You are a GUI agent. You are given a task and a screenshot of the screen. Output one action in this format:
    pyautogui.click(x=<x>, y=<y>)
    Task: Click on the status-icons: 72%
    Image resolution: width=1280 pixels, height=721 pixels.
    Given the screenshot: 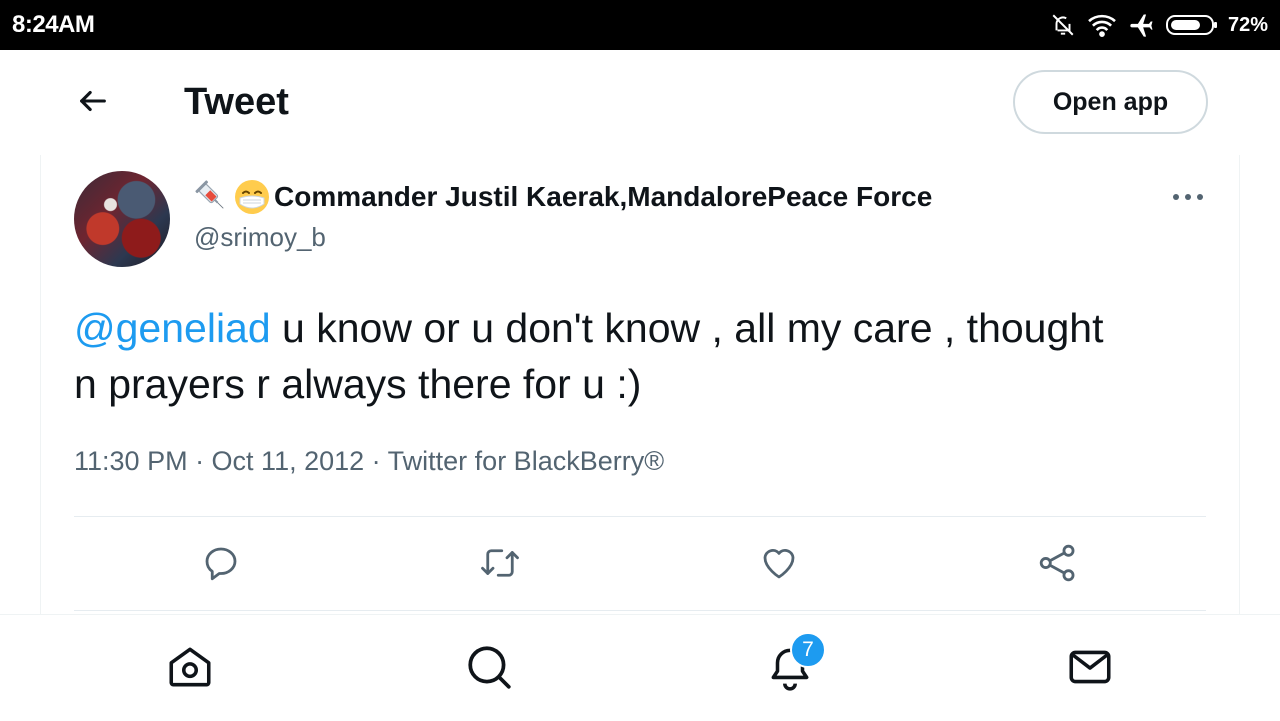 What is the action you would take?
    pyautogui.click(x=1159, y=25)
    